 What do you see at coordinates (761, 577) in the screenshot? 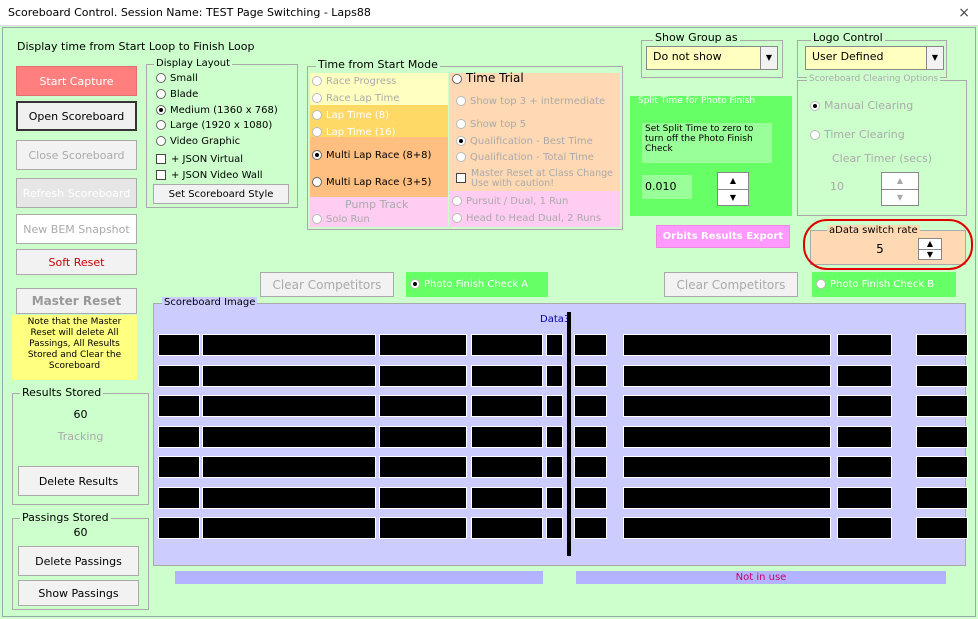
I see `not-in-use-label: Not in use` at bounding box center [761, 577].